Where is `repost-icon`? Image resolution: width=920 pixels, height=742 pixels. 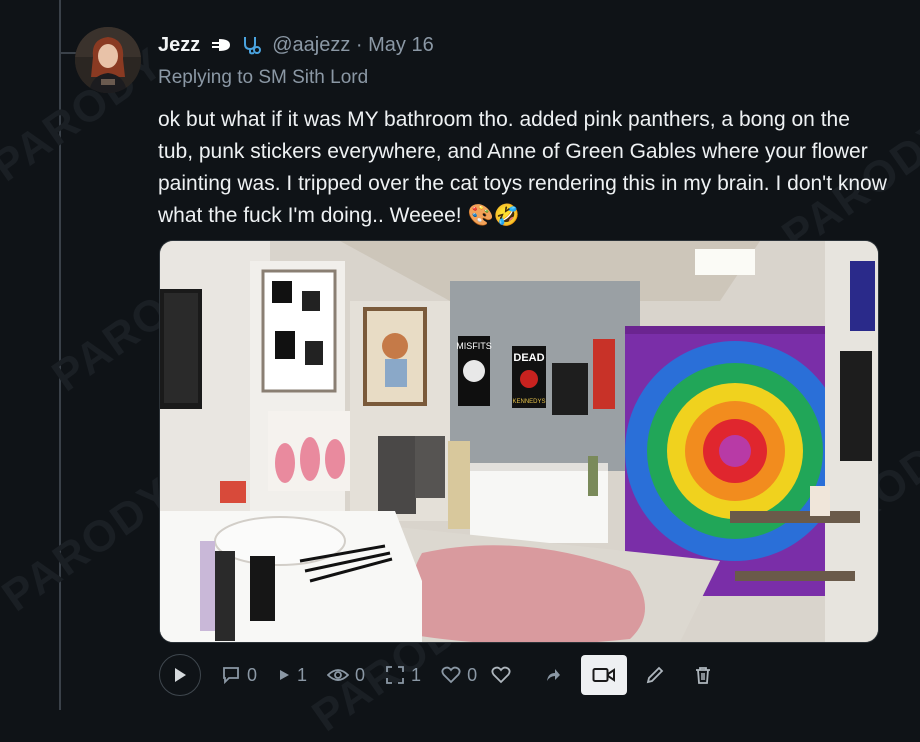 repost-icon is located at coordinates (285, 675).